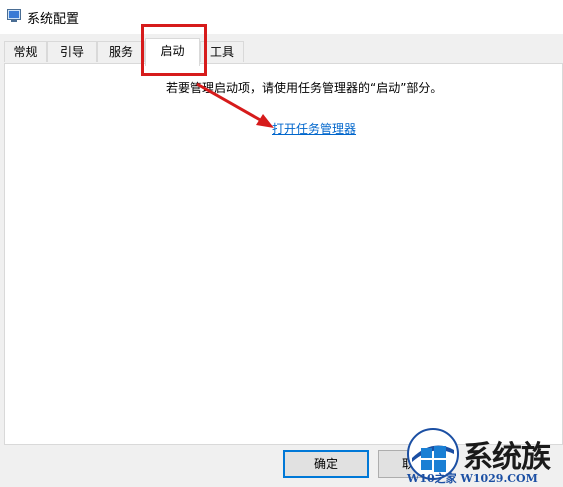 This screenshot has width=563, height=487. What do you see at coordinates (14, 15) in the screenshot?
I see `system-config-icon` at bounding box center [14, 15].